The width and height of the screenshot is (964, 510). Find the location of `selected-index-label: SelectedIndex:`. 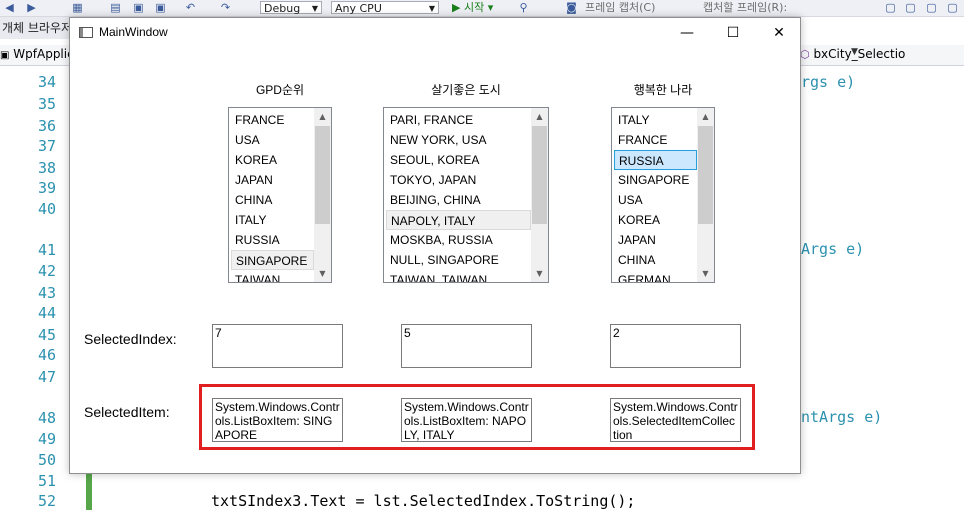

selected-index-label: SelectedIndex: is located at coordinates (130, 339).